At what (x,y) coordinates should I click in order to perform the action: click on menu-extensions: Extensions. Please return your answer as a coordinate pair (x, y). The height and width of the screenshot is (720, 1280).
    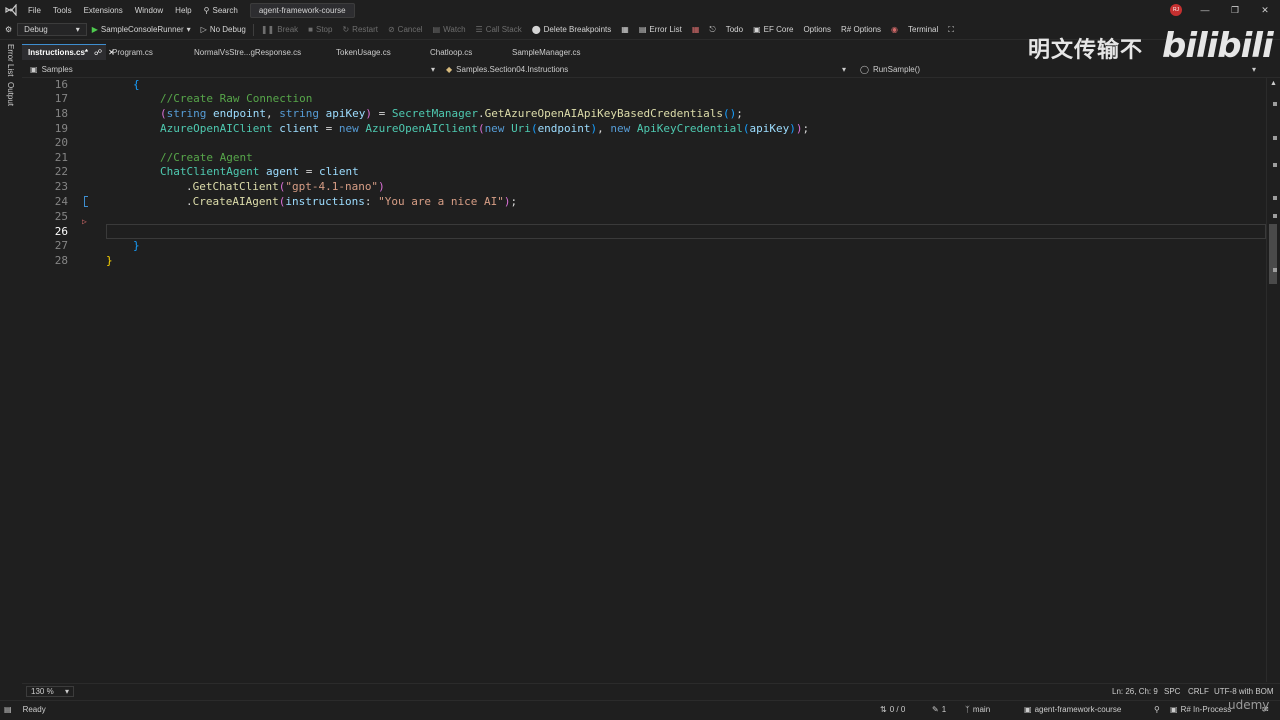
    Looking at the image, I should click on (103, 10).